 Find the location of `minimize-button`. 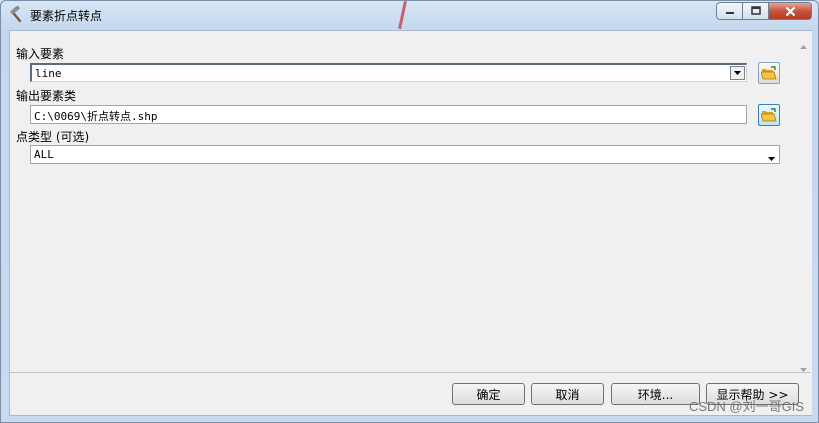

minimize-button is located at coordinates (729, 11).